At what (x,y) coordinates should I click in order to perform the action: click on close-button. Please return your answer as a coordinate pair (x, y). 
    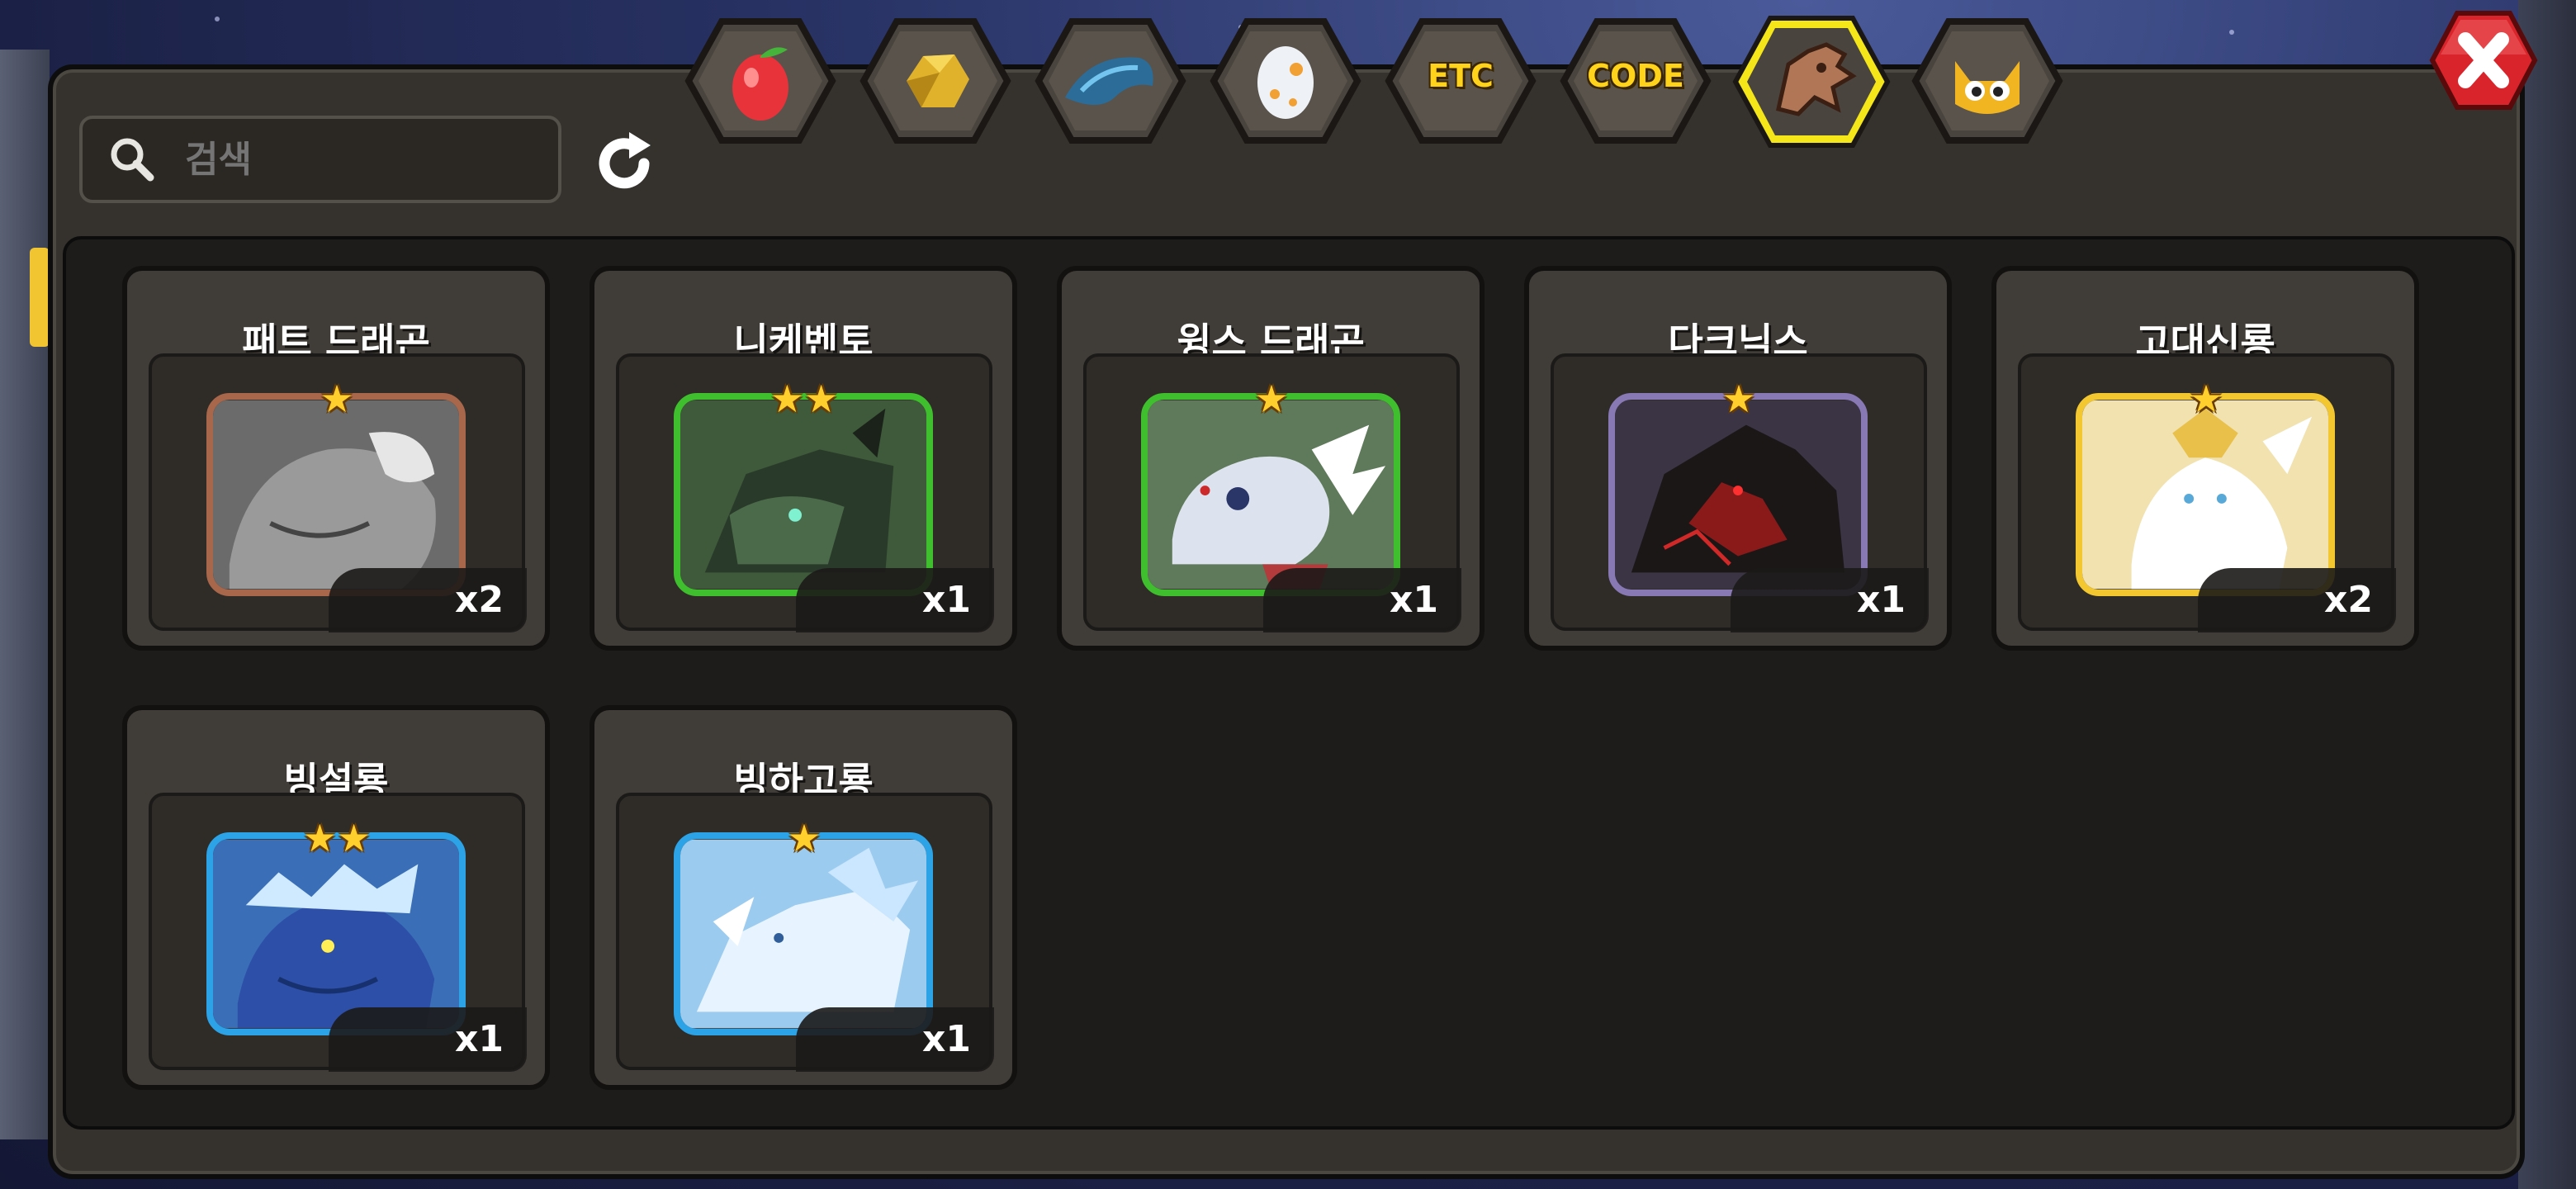
    Looking at the image, I should click on (2483, 60).